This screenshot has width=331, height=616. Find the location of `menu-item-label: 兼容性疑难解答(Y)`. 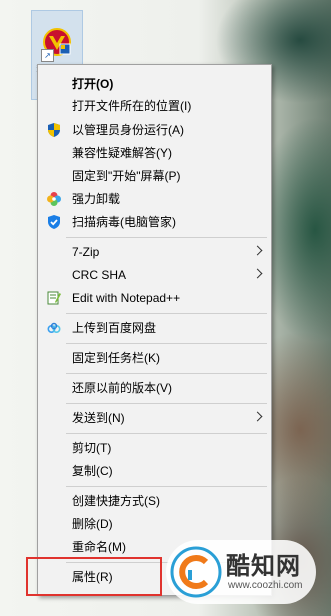

menu-item-label: 兼容性疑难解答(Y) is located at coordinates (122, 153).